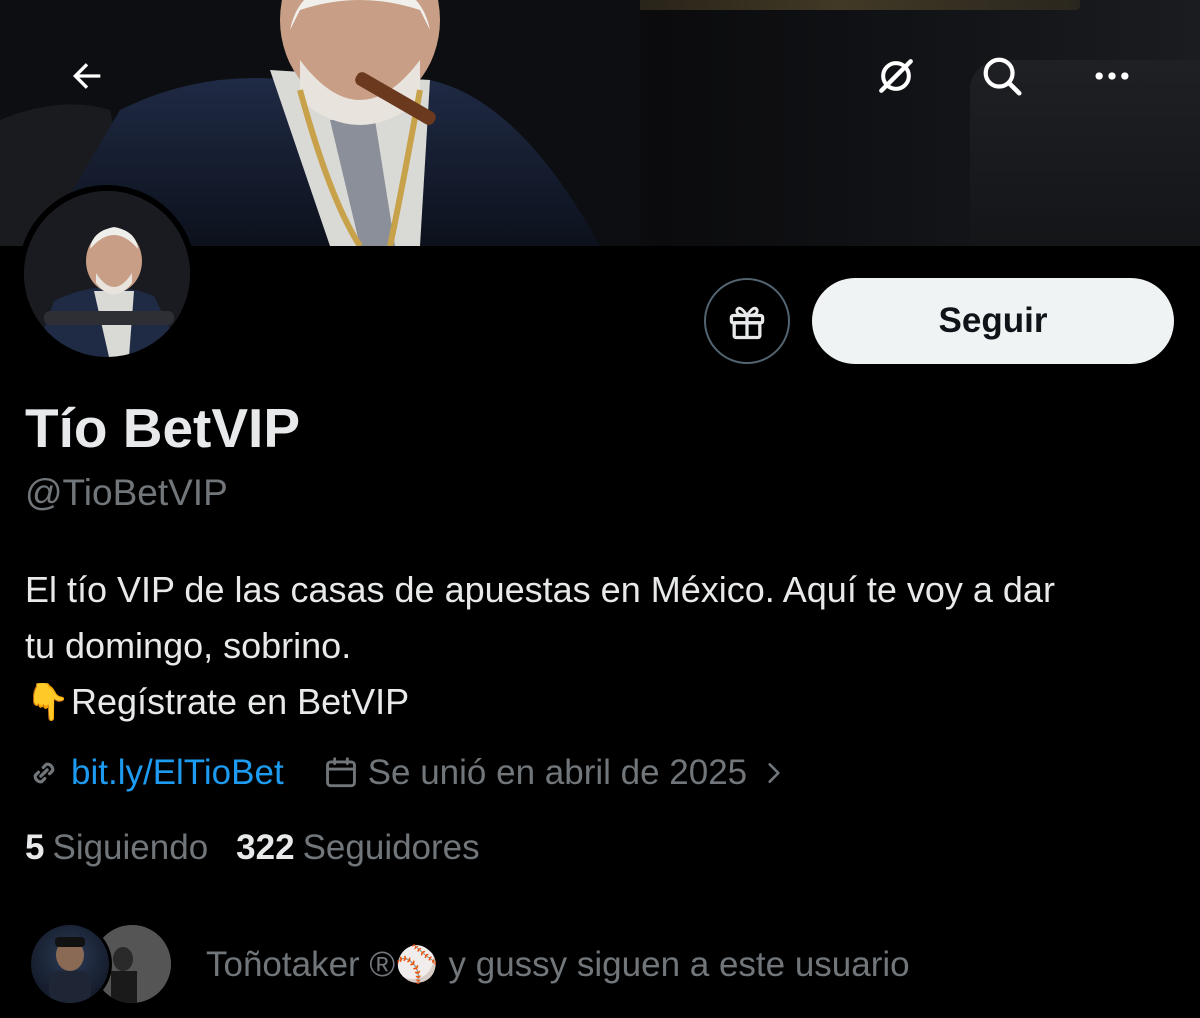 The width and height of the screenshot is (1200, 1018). I want to click on bio-line: 👇Regístrate en BetVIP, so click(605, 702).